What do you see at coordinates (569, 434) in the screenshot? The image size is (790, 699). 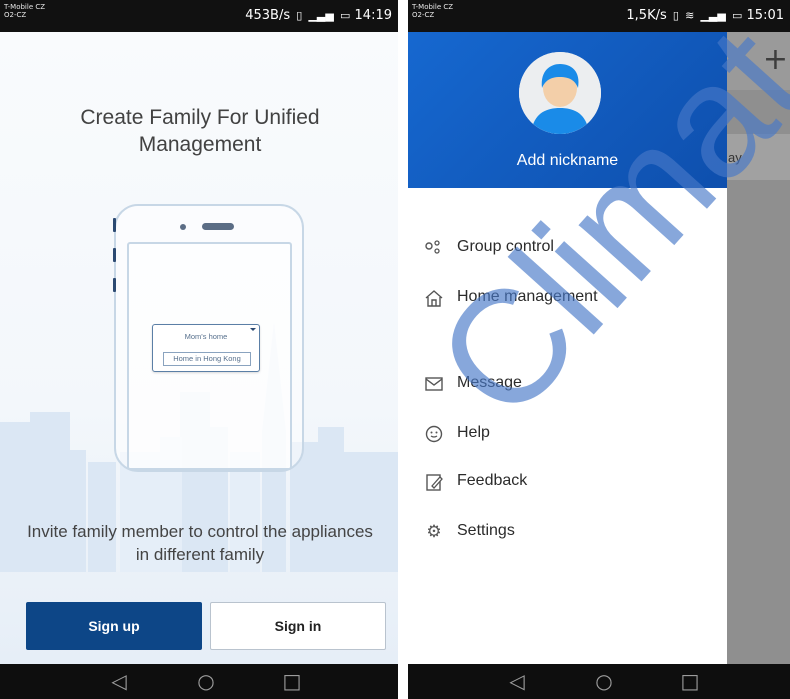 I see `menu-item-help: Help` at bounding box center [569, 434].